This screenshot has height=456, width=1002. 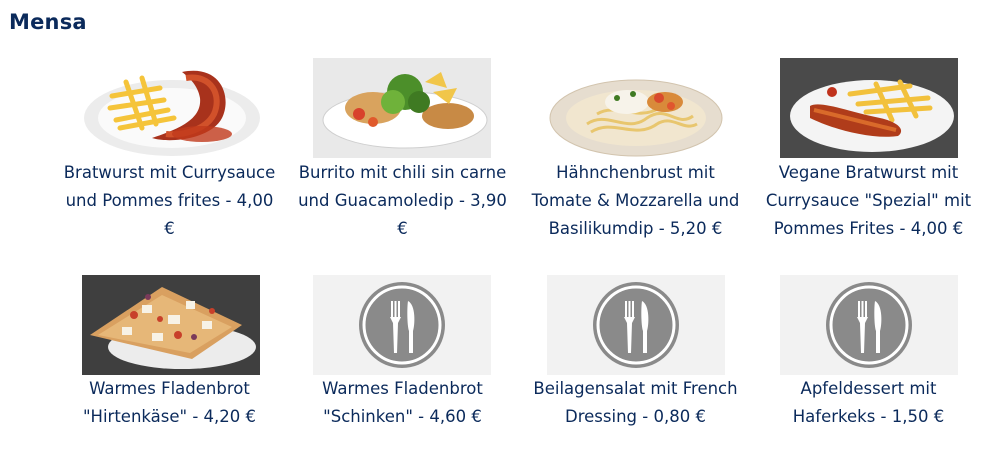 I want to click on flatbread-feta-photo, so click(x=171, y=325).